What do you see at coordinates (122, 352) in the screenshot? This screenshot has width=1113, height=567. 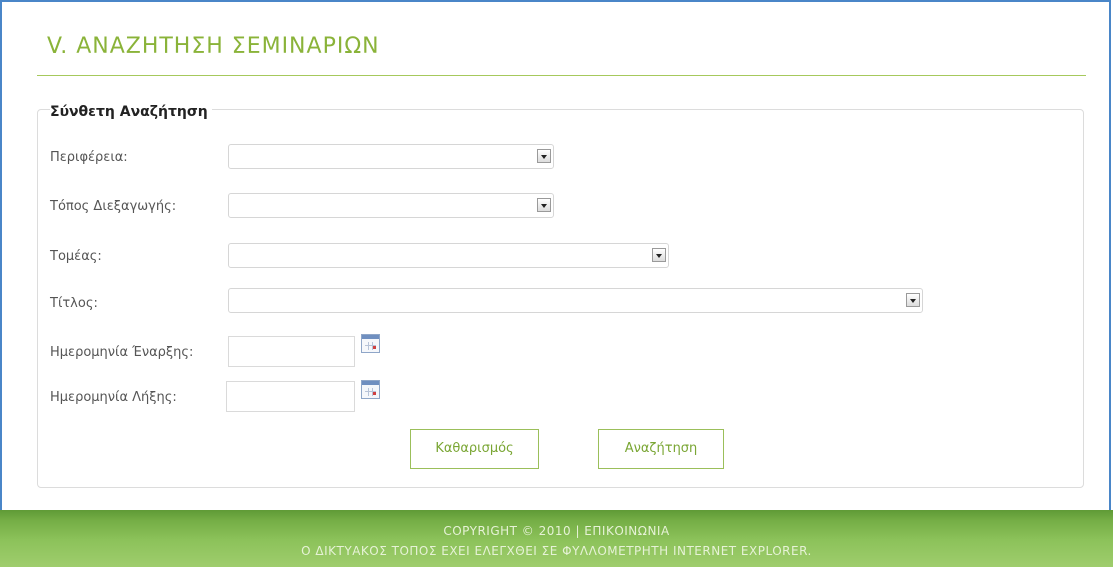 I see `start-date-label: Ημερομηνία Έναρξης:` at bounding box center [122, 352].